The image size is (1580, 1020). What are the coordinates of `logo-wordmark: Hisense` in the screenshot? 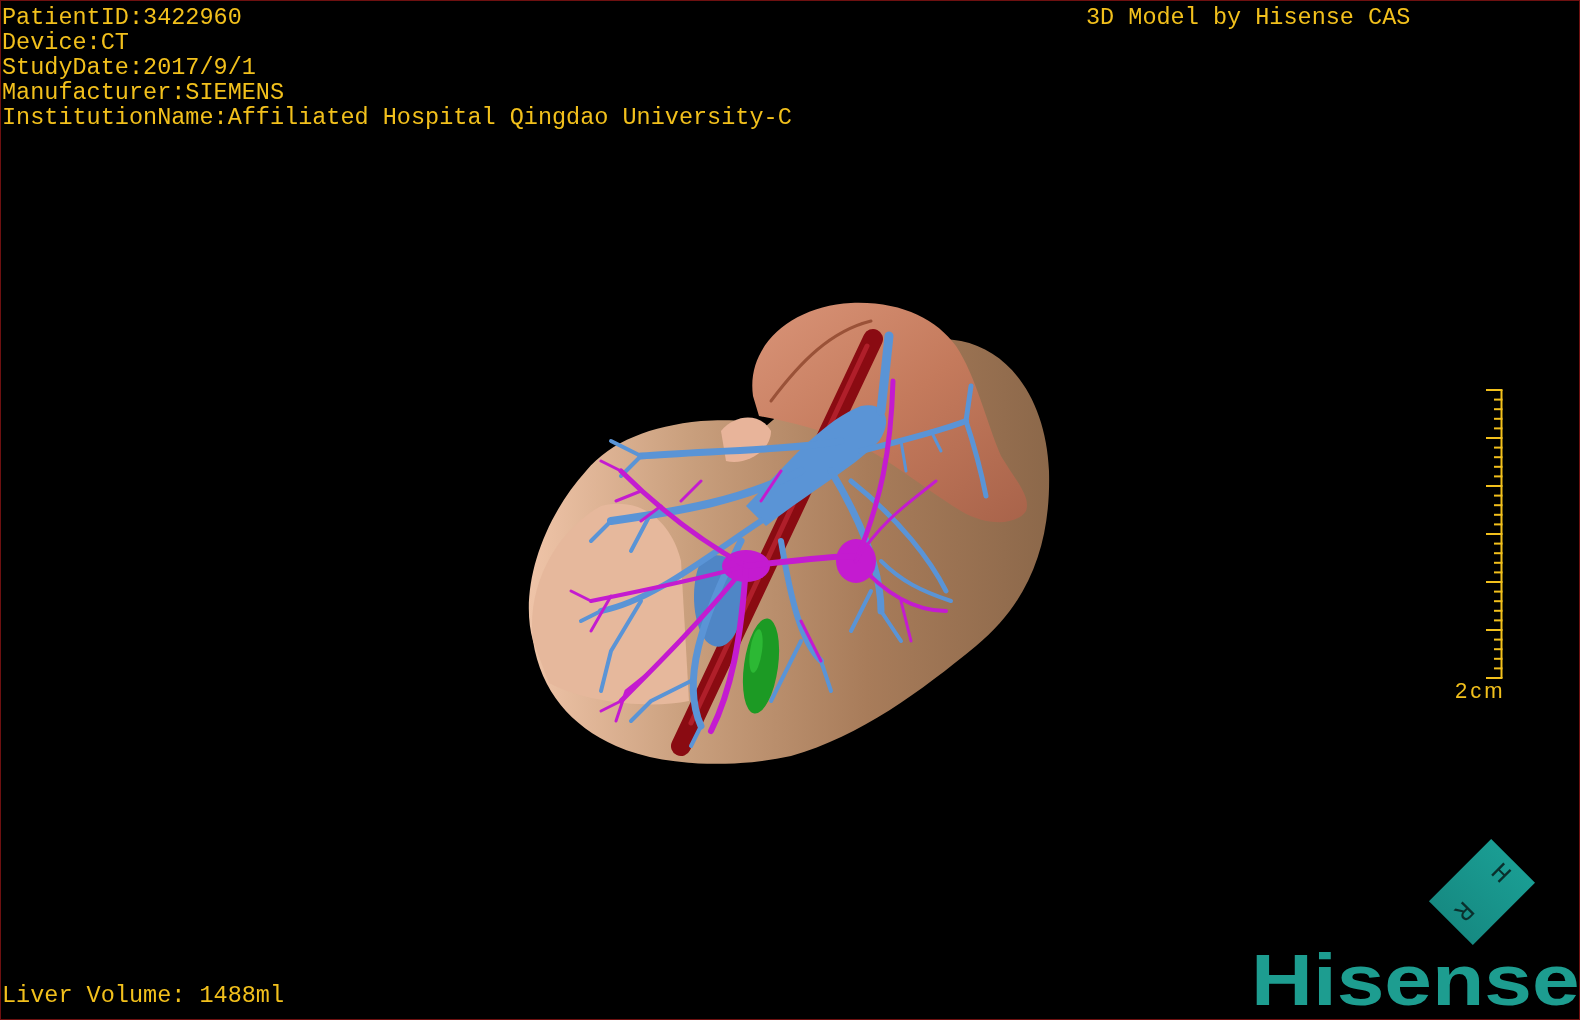 It's located at (1415, 980).